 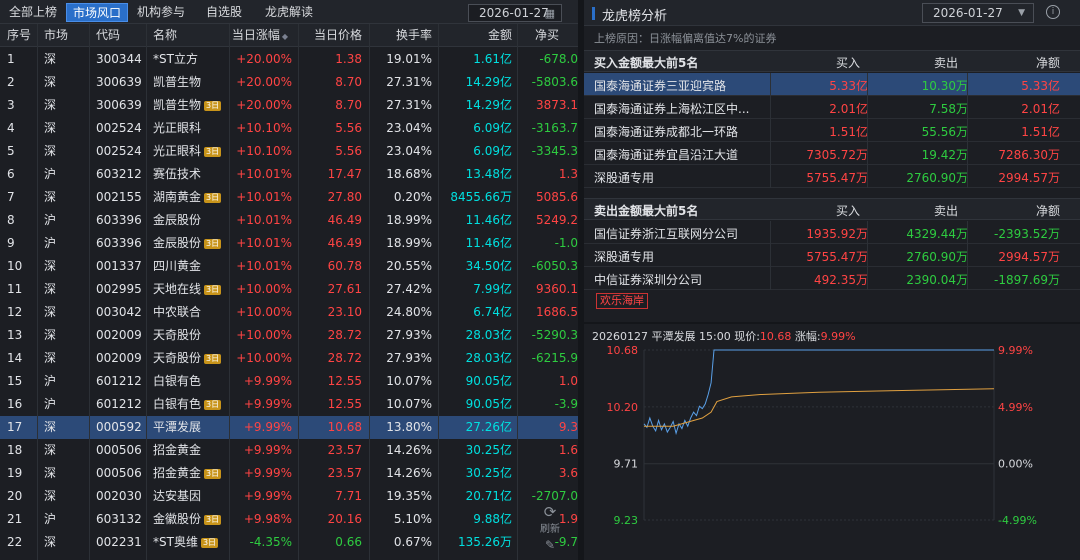 What do you see at coordinates (832, 130) in the screenshot?
I see `trader-row: 国泰海通证券成都北一环路 1.51亿 55.56万 1.51亿` at bounding box center [832, 130].